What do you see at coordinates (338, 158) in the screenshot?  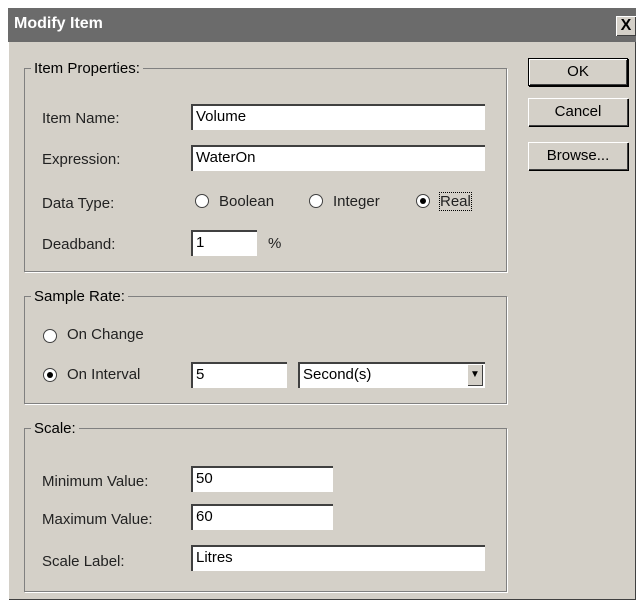 I see `expression-field: WaterOn` at bounding box center [338, 158].